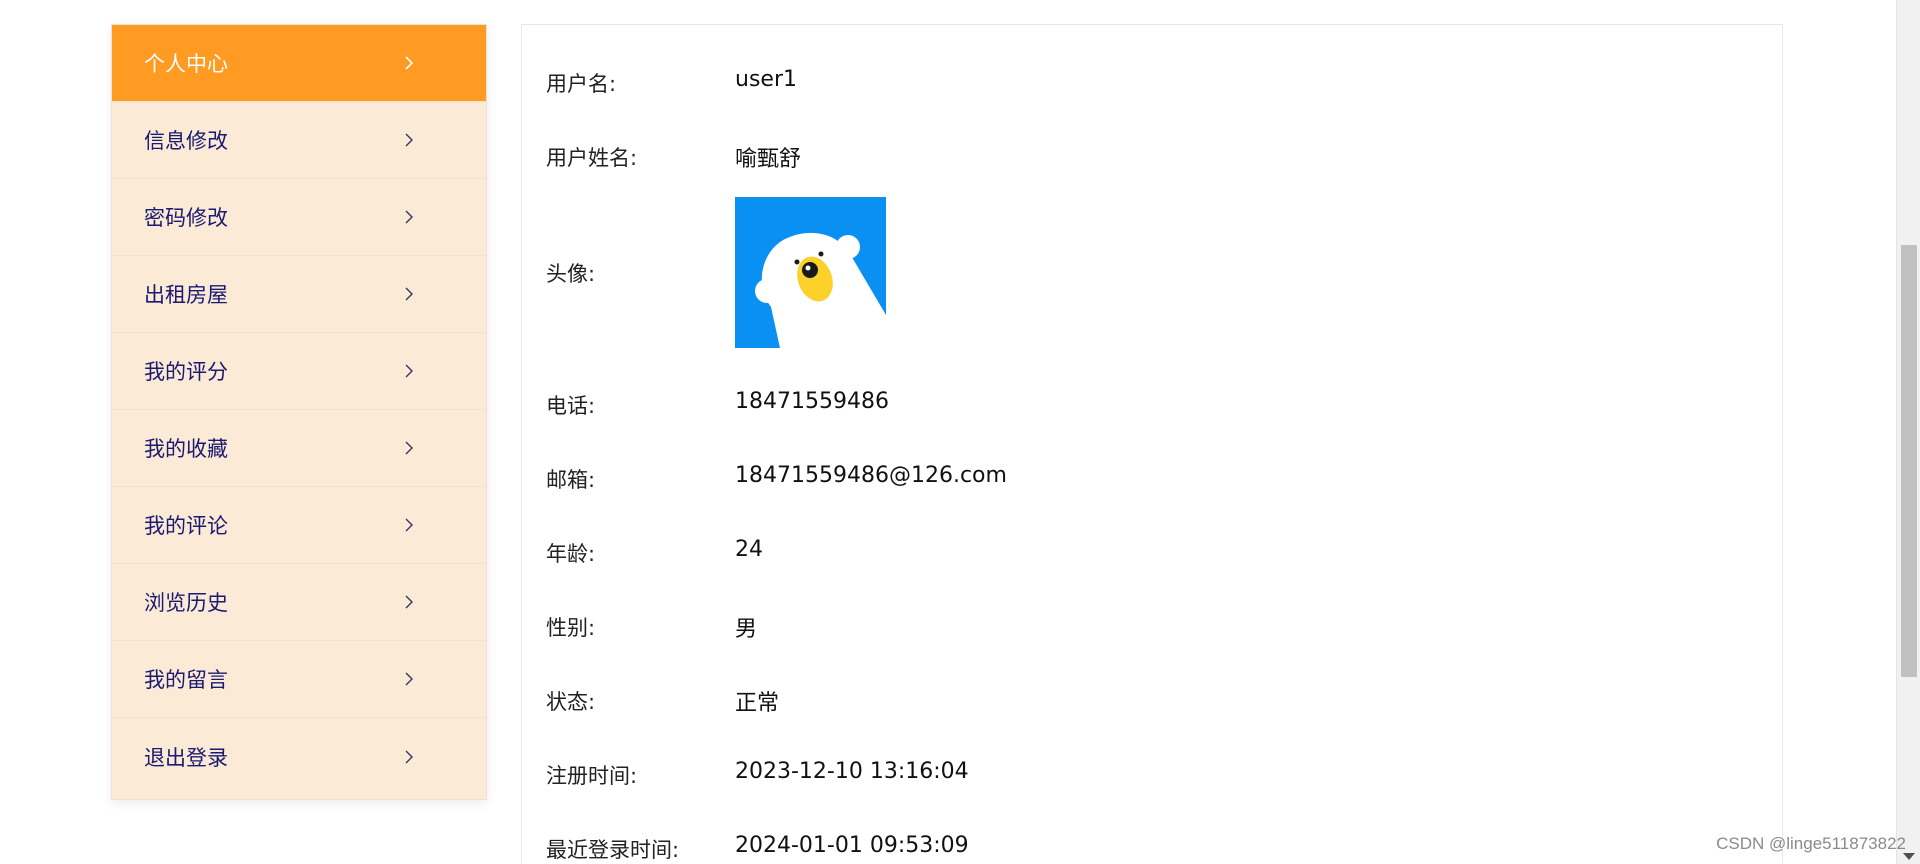  What do you see at coordinates (571, 554) in the screenshot?
I see `age-label: 年龄:` at bounding box center [571, 554].